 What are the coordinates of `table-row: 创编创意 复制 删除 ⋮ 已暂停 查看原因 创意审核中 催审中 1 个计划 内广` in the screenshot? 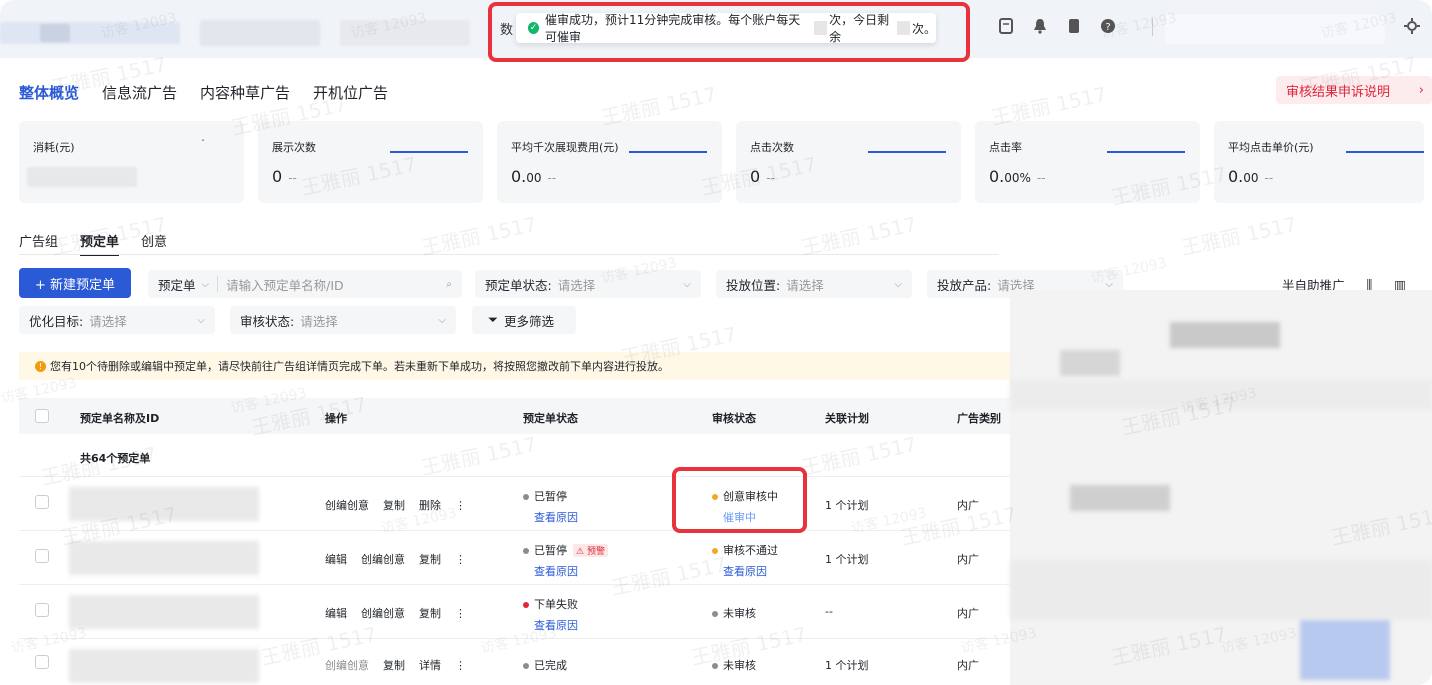 It's located at (519, 502).